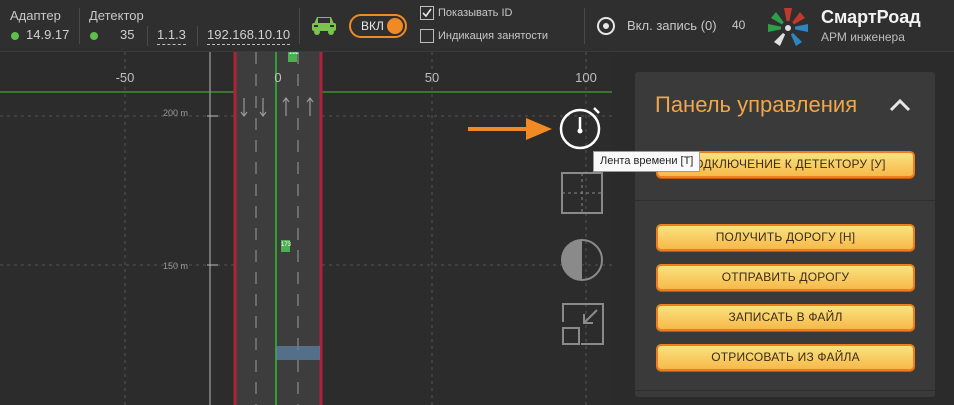  What do you see at coordinates (900, 107) in the screenshot?
I see `chevron-up-icon` at bounding box center [900, 107].